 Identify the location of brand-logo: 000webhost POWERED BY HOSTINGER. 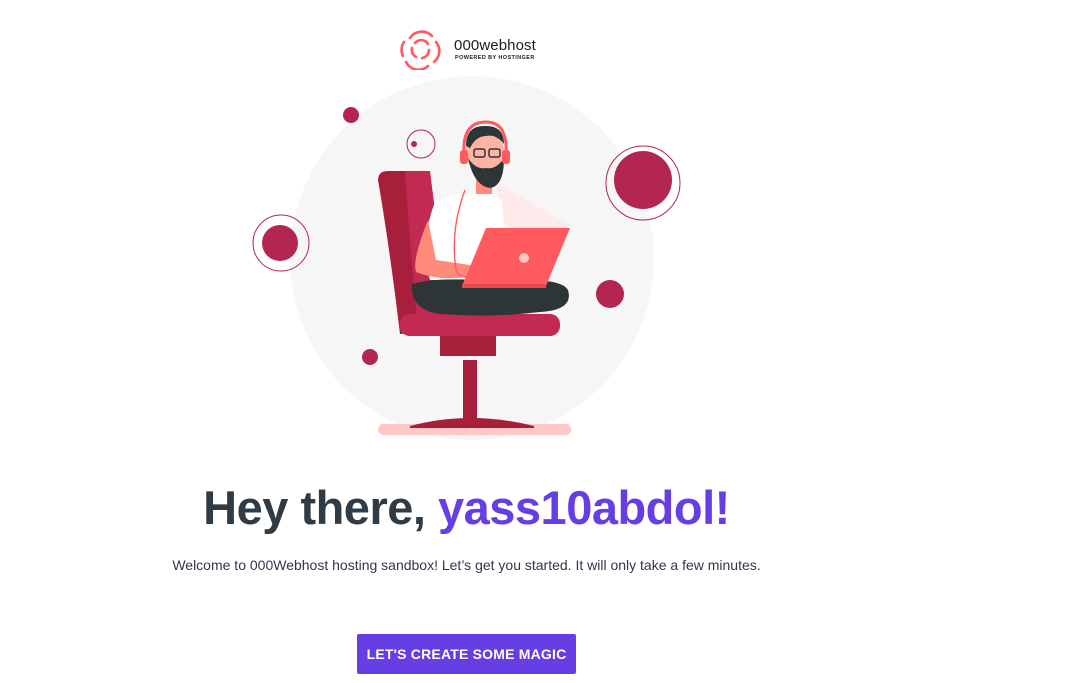
(473, 49).